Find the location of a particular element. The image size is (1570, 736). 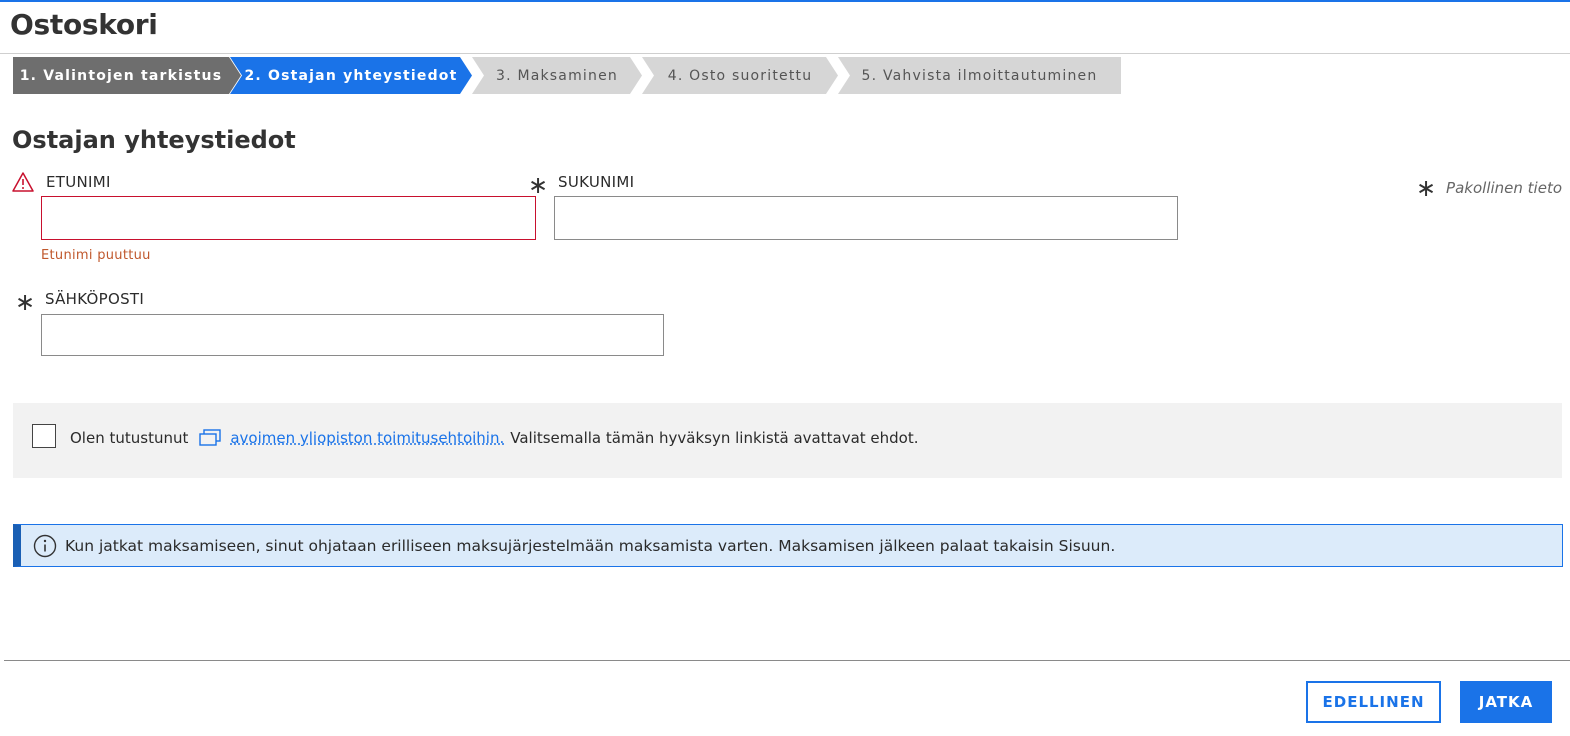

first-name-error: Etunimi puuttuu is located at coordinates (96, 255).